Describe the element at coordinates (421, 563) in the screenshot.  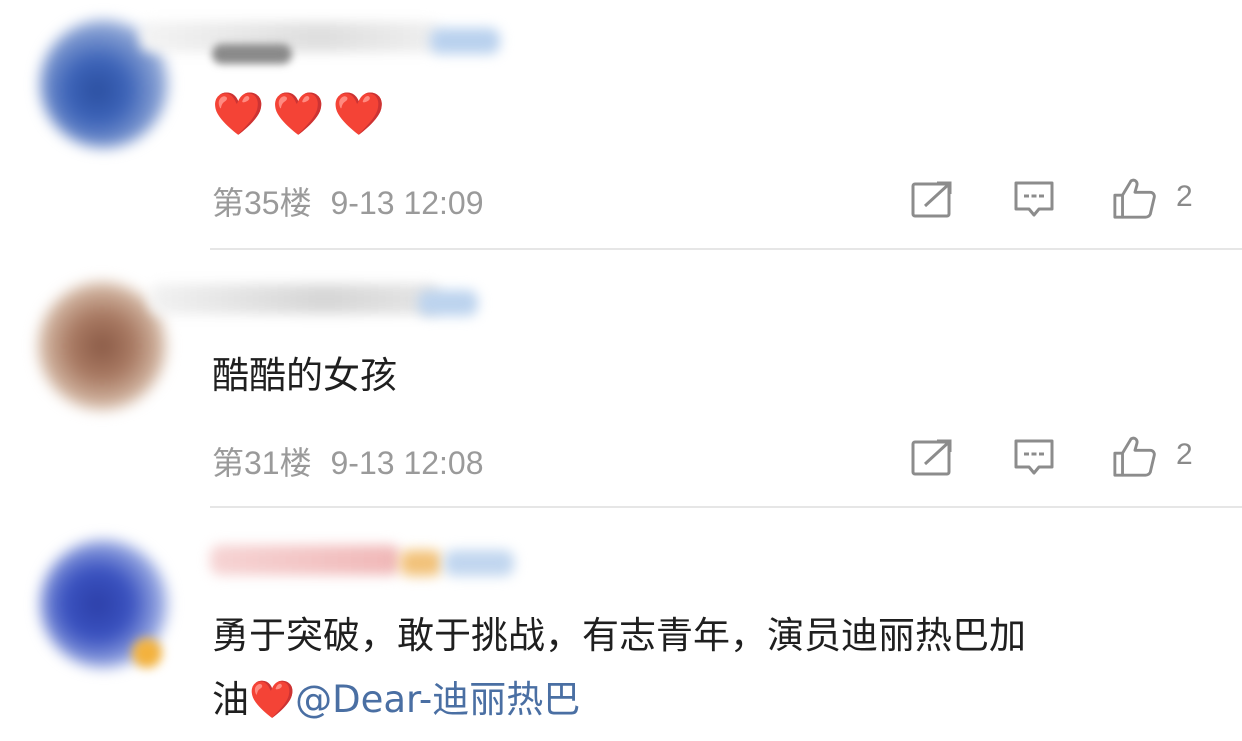
I see `user-level-badge-blurred` at that location.